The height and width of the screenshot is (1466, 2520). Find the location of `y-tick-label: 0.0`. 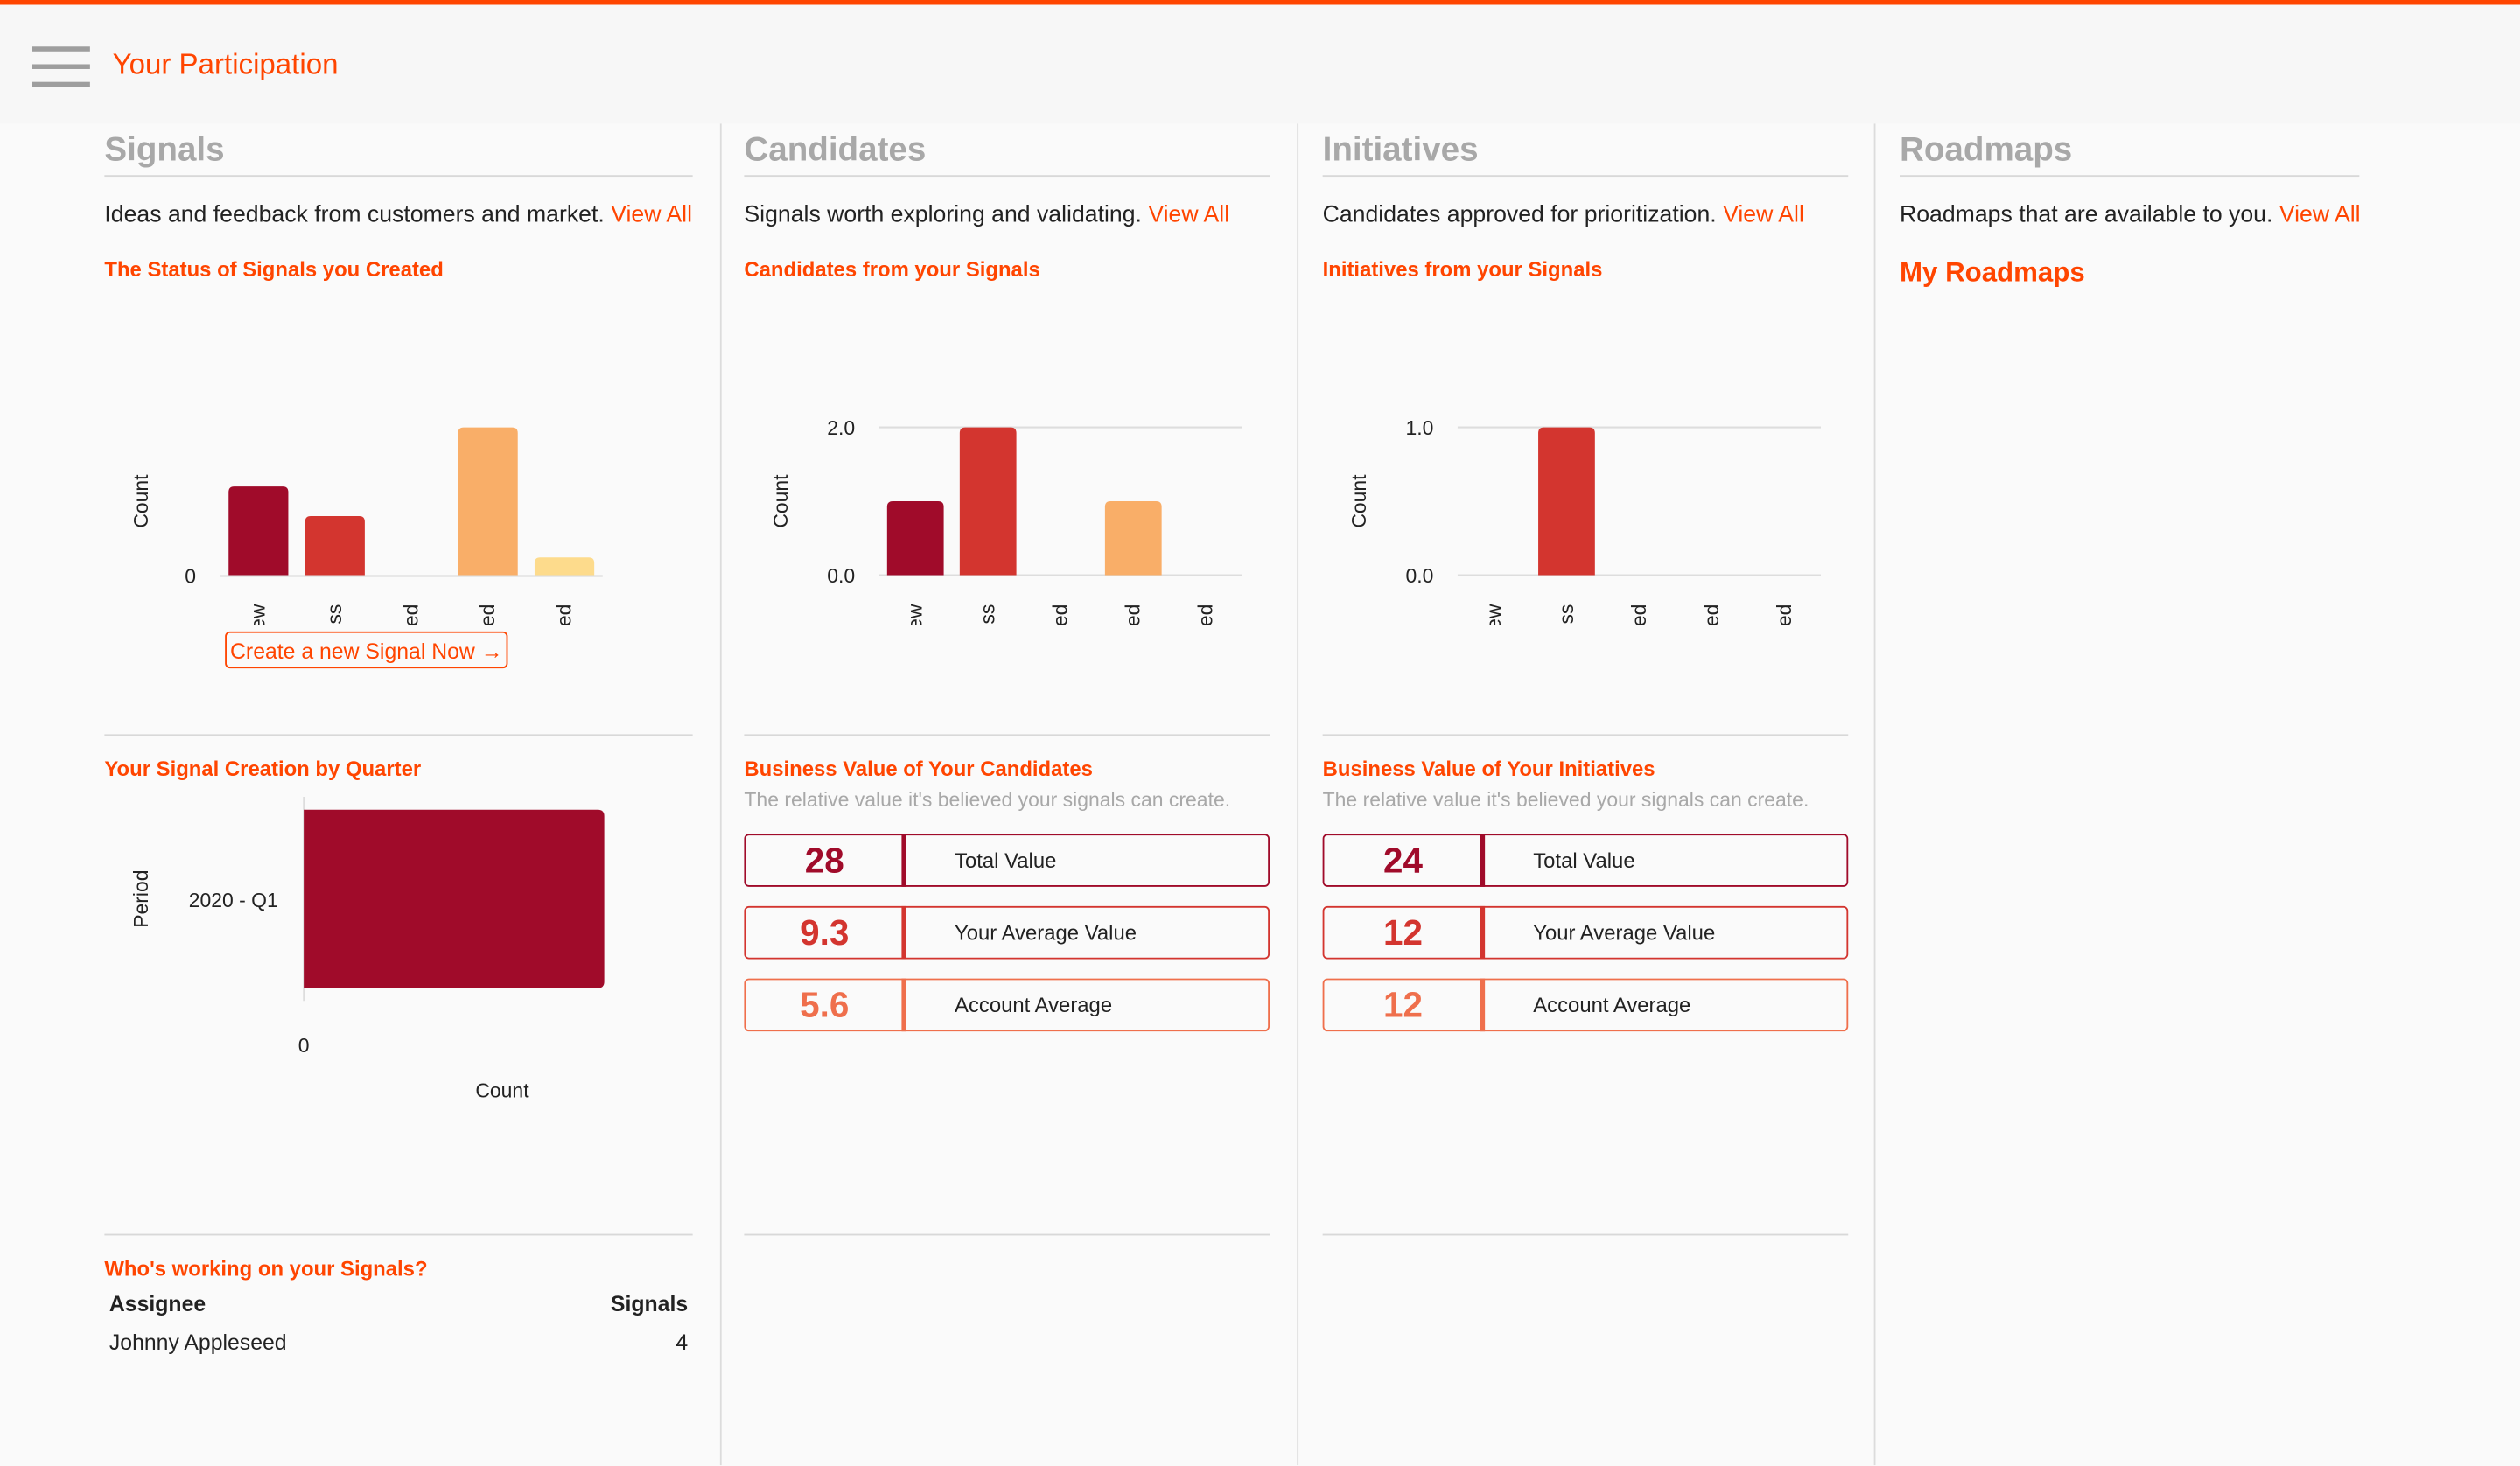

y-tick-label: 0.0 is located at coordinates (1419, 576).